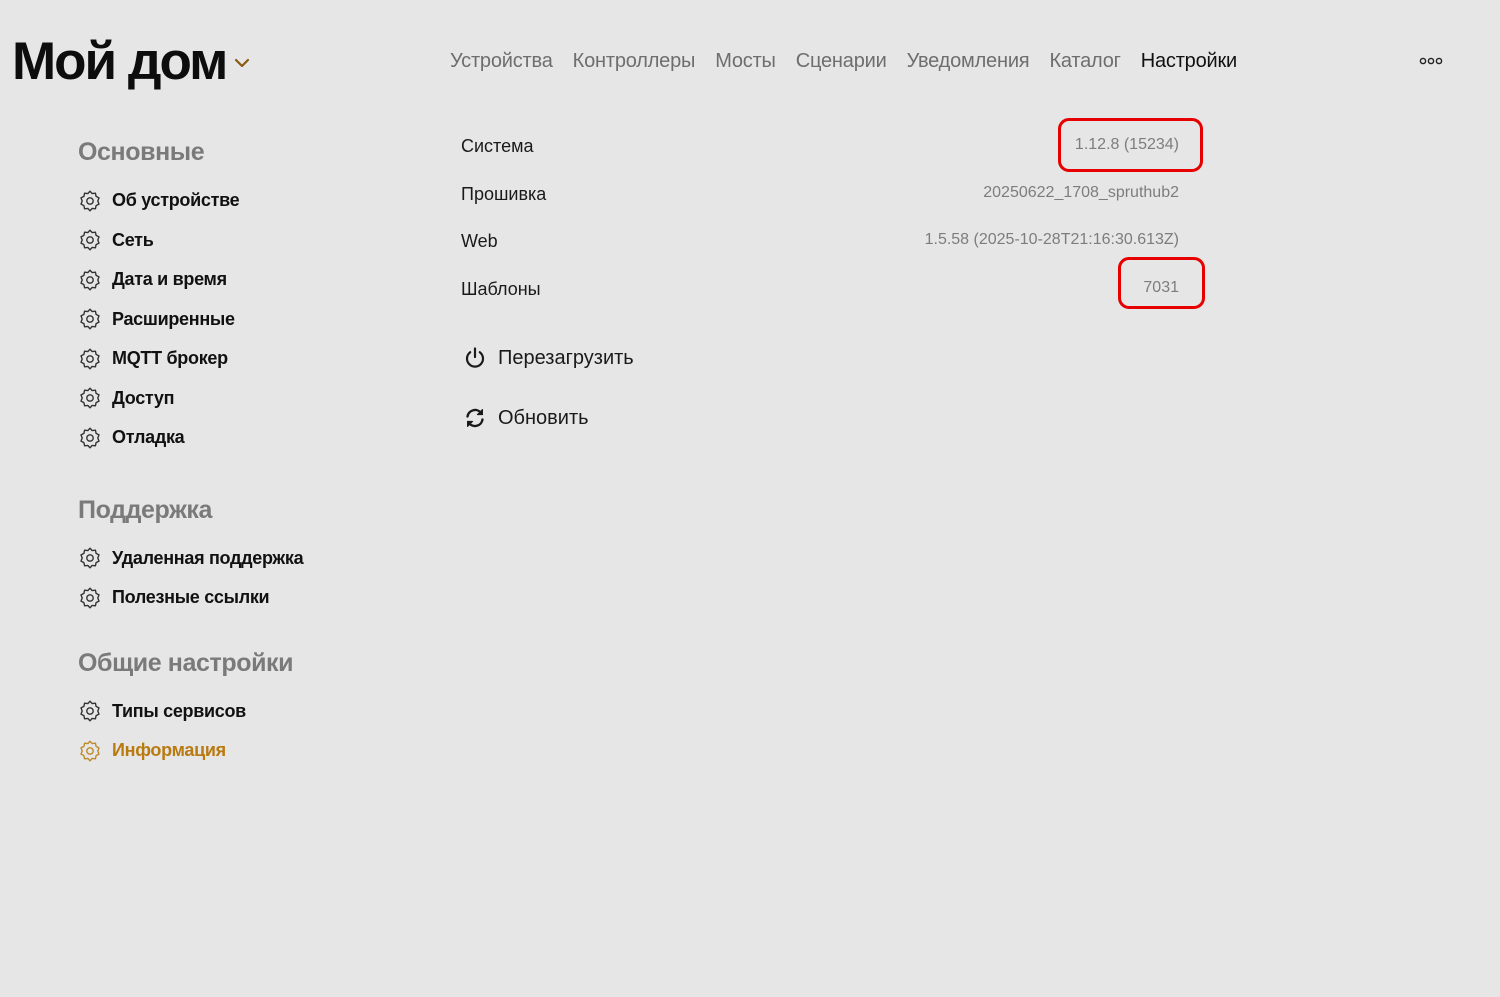  Describe the element at coordinates (475, 418) in the screenshot. I see `refresh-icon` at that location.